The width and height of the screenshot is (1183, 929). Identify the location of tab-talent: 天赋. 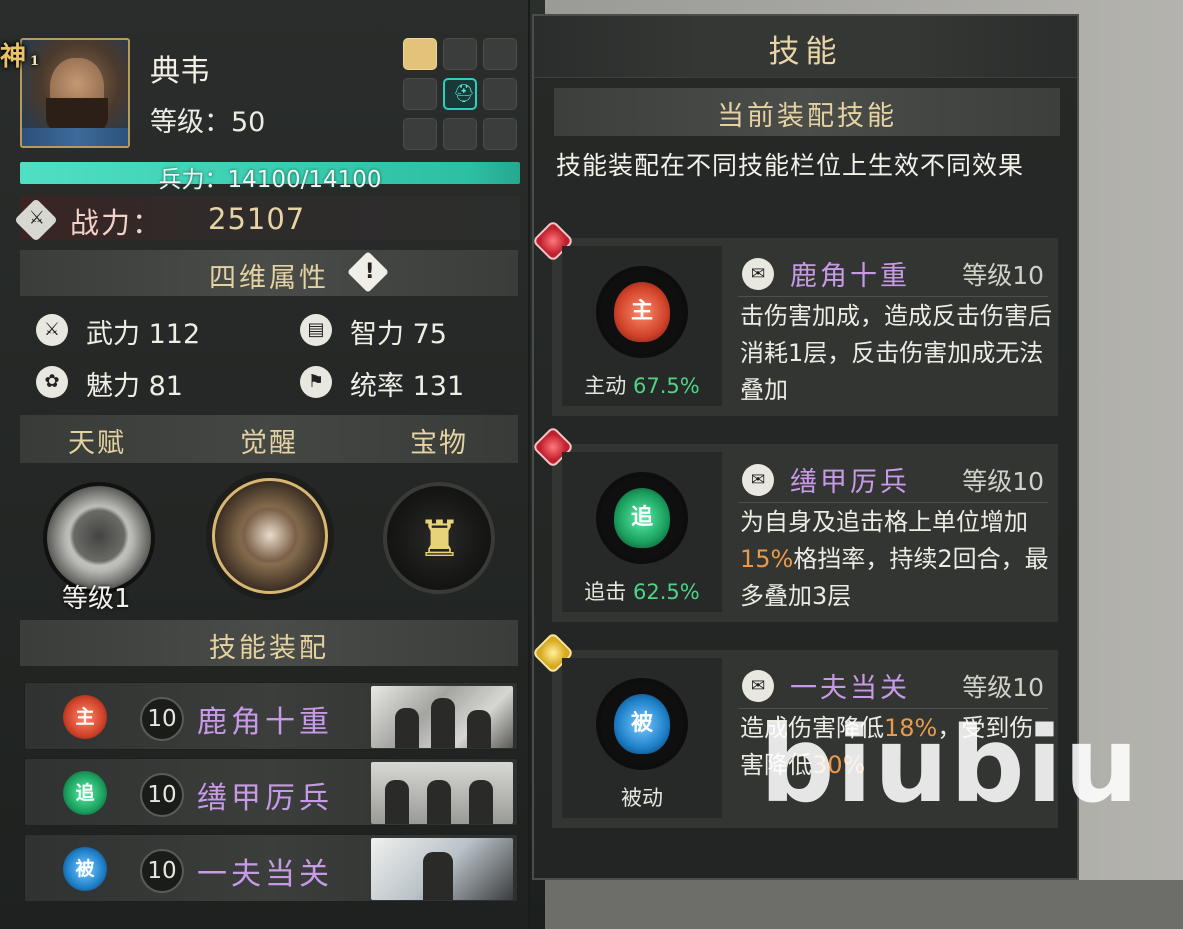
(97, 440).